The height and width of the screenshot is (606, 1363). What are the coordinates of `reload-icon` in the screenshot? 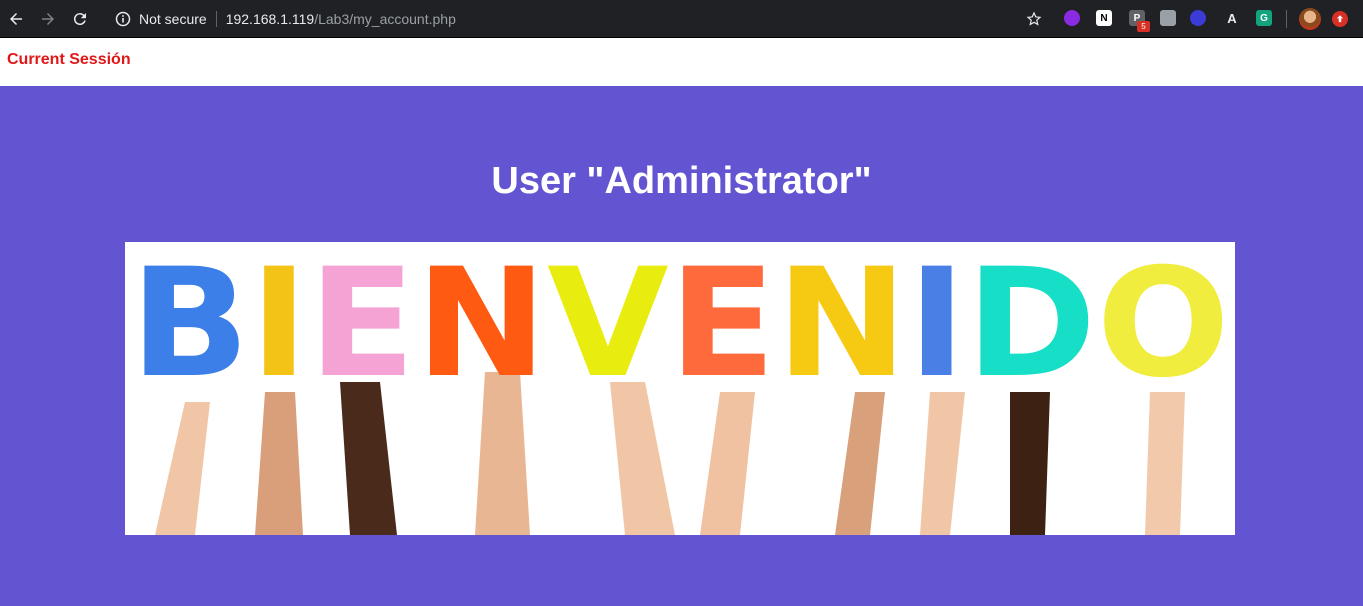 It's located at (79, 18).